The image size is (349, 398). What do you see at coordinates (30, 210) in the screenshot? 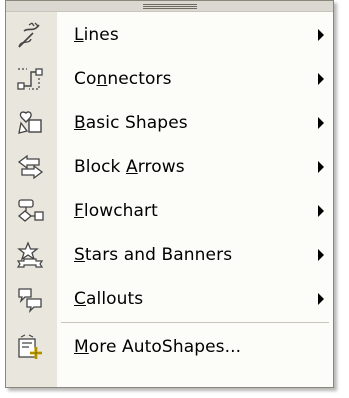
I see `flowchart-icon` at bounding box center [30, 210].